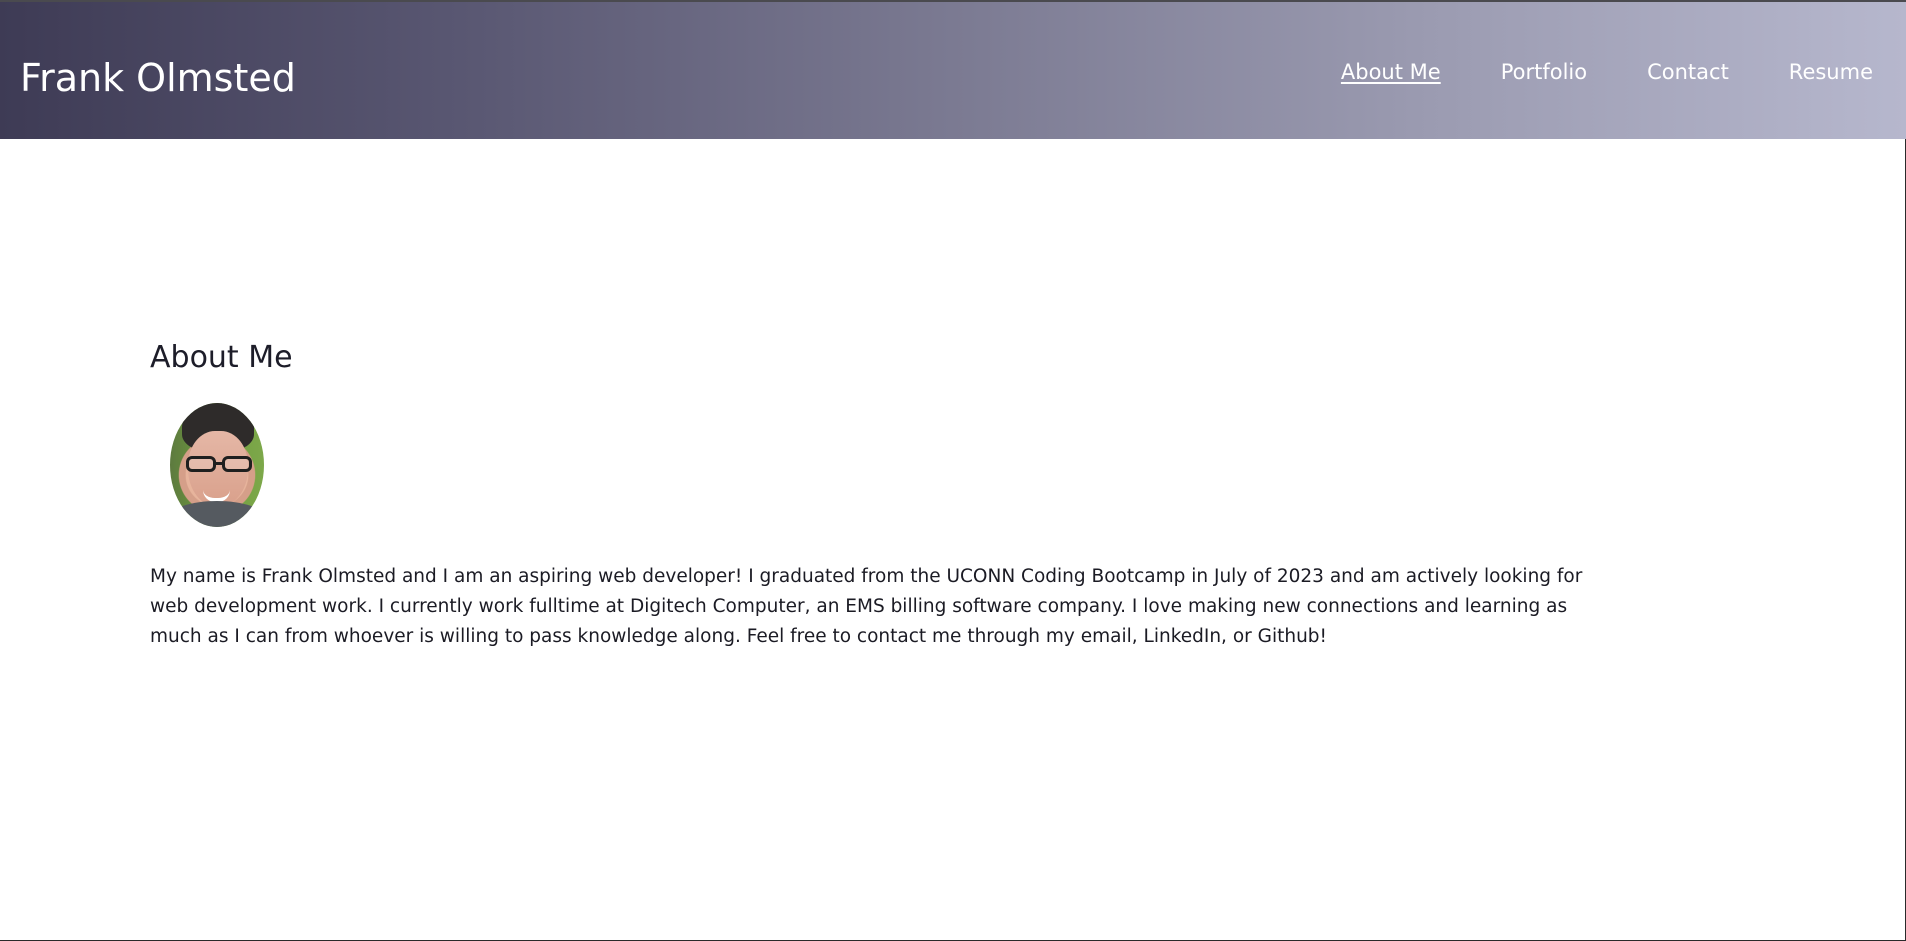 Image resolution: width=1906 pixels, height=941 pixels. Describe the element at coordinates (221, 357) in the screenshot. I see `page-title: About Me` at that location.